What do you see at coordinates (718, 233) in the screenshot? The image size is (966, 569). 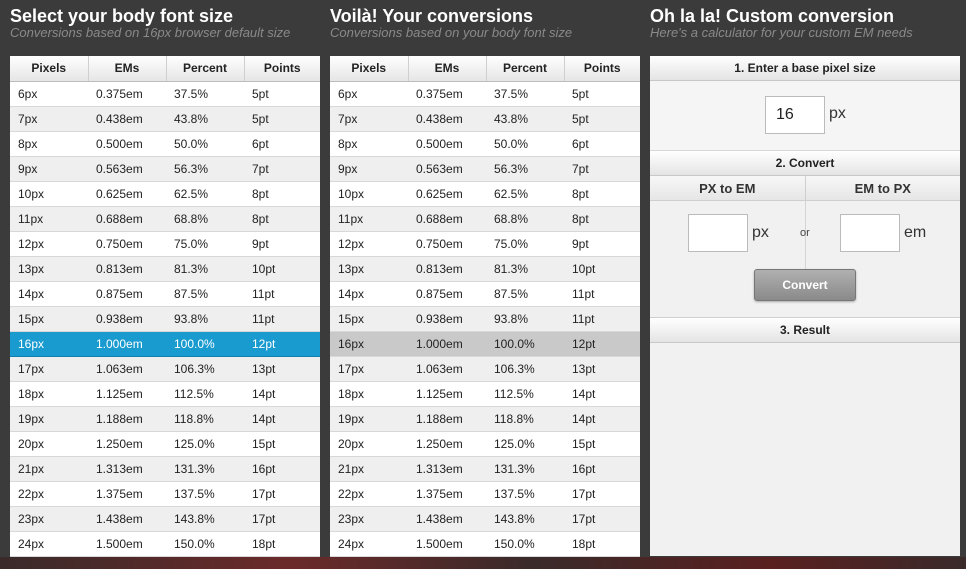 I see `px-value-input` at bounding box center [718, 233].